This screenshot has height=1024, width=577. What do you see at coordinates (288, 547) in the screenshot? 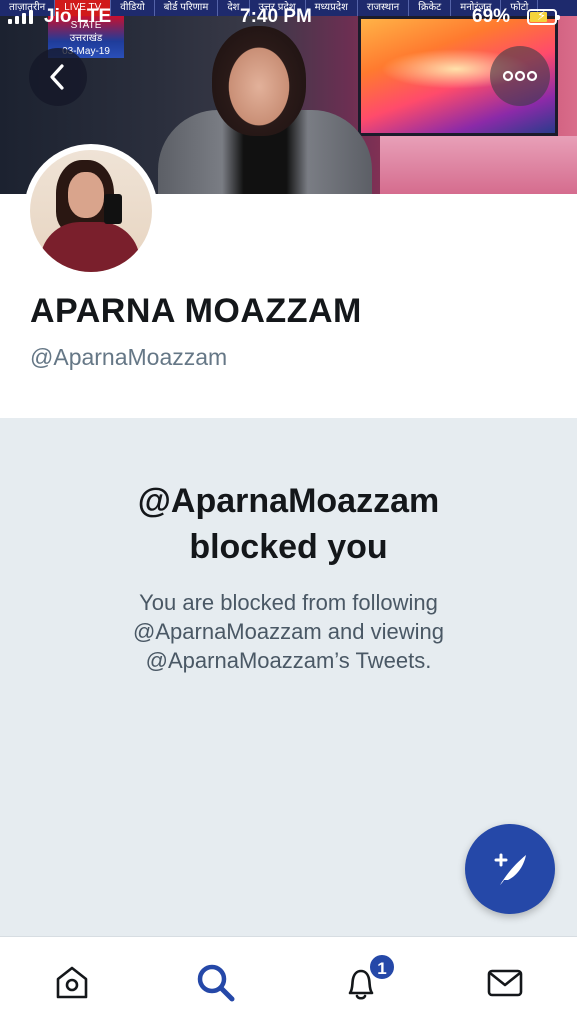
I see `blocked-title-line: blocked you` at bounding box center [288, 547].